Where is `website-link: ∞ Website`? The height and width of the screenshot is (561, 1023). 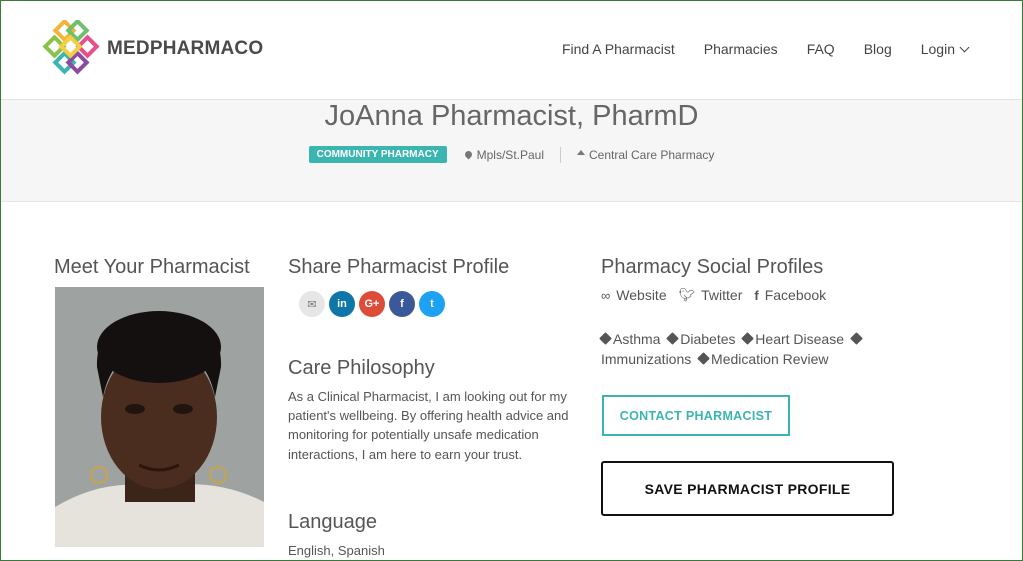 website-link: ∞ Website is located at coordinates (634, 295).